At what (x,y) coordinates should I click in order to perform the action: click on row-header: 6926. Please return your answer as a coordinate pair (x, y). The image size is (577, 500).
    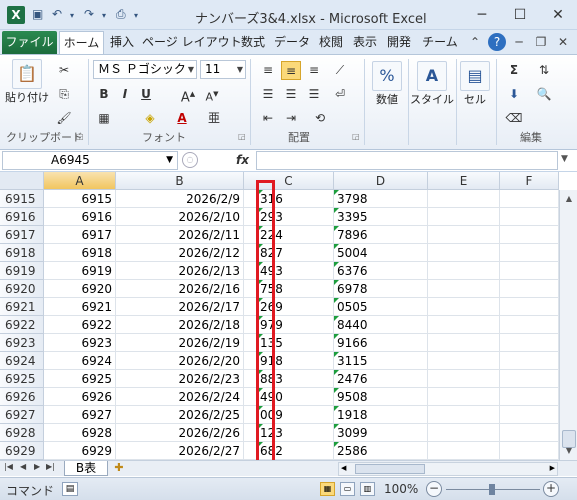
    Looking at the image, I should click on (22, 397).